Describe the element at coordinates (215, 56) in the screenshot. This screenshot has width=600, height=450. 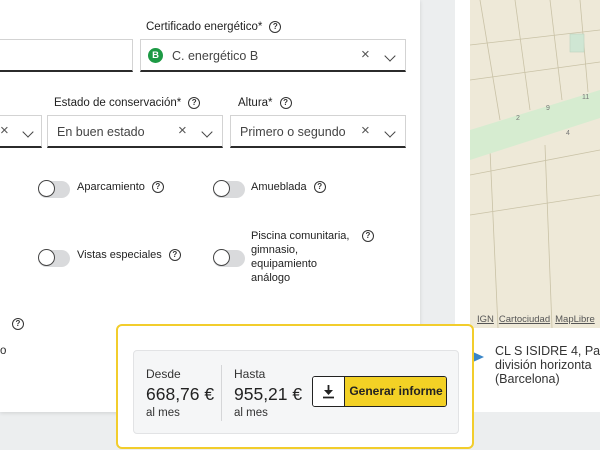
I see `certificado-value: C. energético B` at that location.